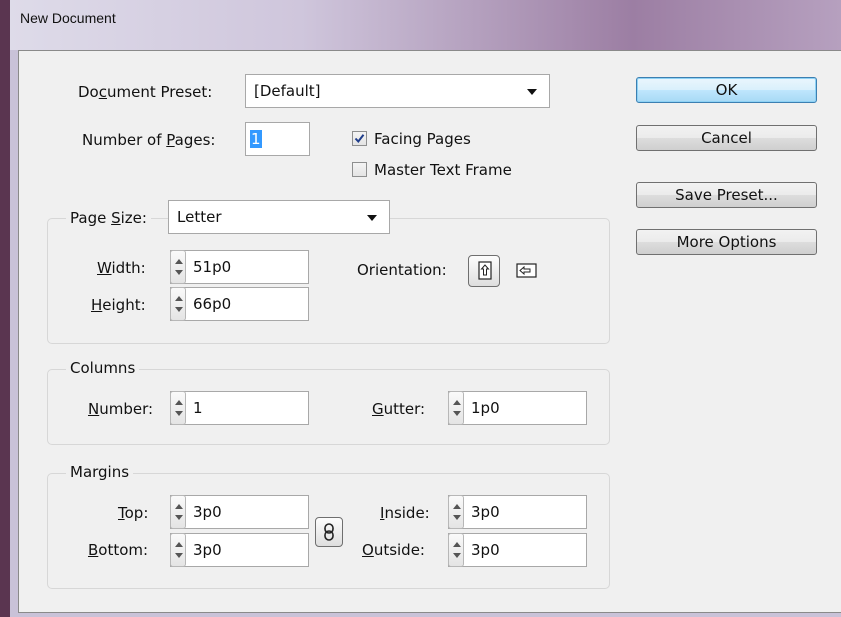 Image resolution: width=841 pixels, height=617 pixels. What do you see at coordinates (212, 267) in the screenshot?
I see `width-value: 51p0` at bounding box center [212, 267].